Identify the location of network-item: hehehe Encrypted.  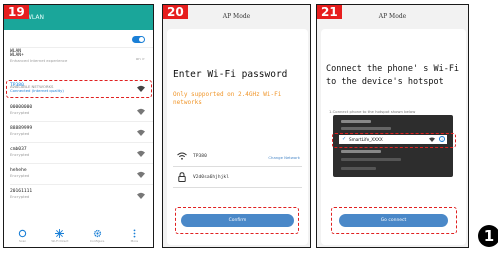
(78, 173).